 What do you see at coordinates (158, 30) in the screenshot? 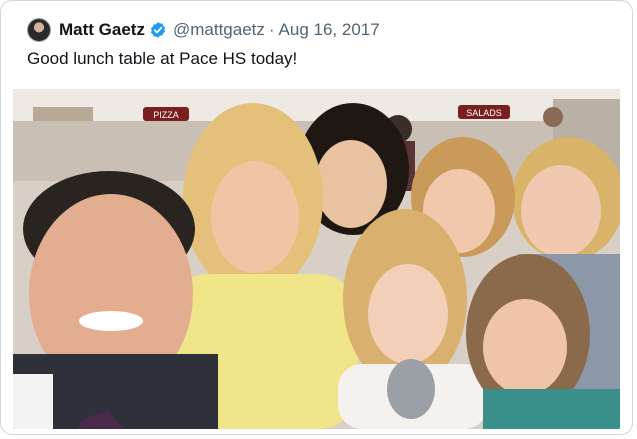
I see `verified-badge-icon` at bounding box center [158, 30].